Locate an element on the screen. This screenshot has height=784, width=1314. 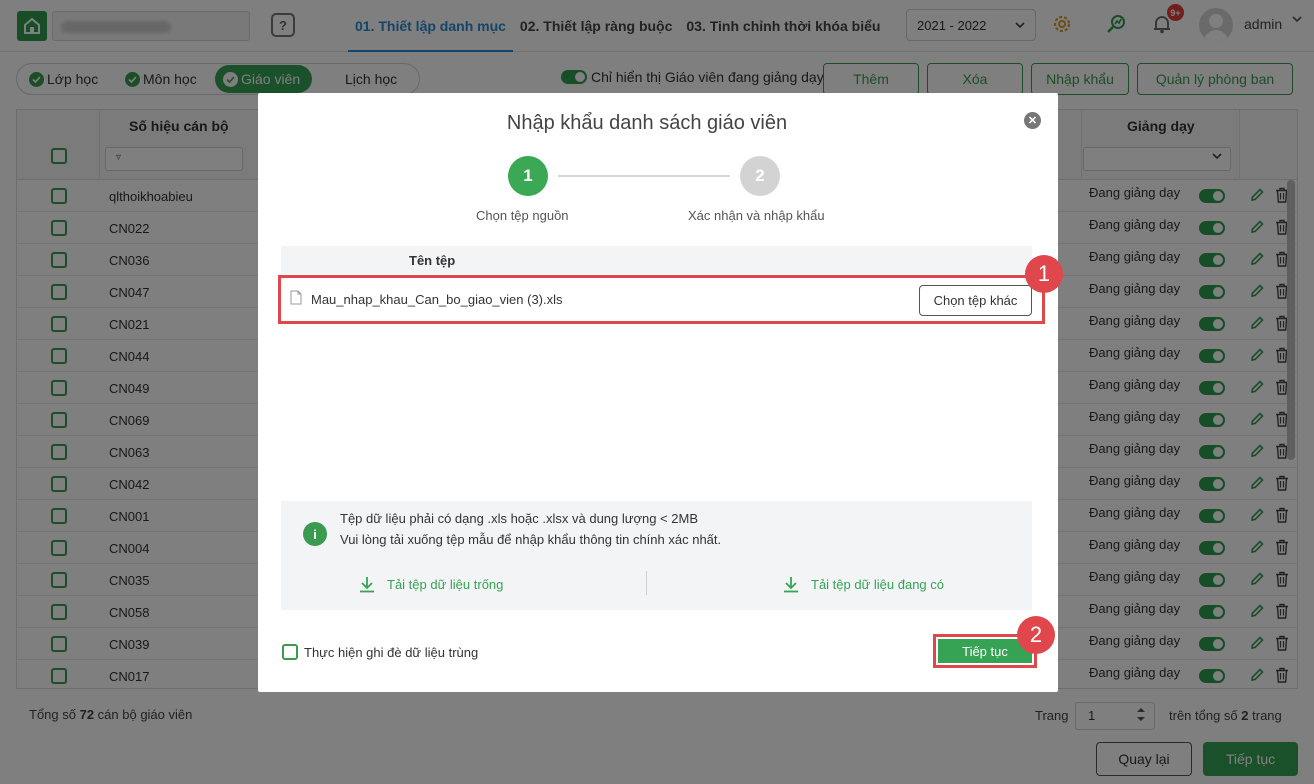
modal-title: Nhập khẩu danh sách giáo viên is located at coordinates (647, 123).